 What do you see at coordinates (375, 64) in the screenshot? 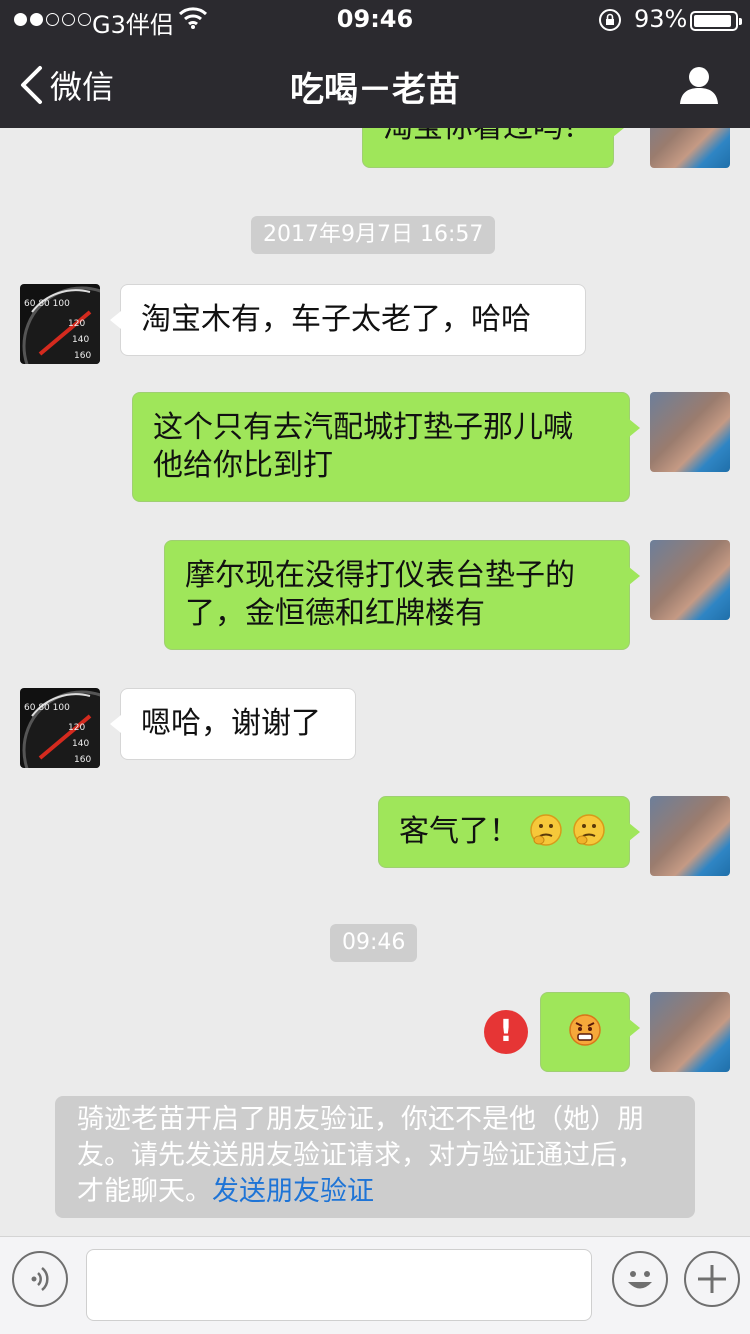
I see `header: G3伴侣 09:46 93% 微信 吃喝－老苗` at bounding box center [375, 64].